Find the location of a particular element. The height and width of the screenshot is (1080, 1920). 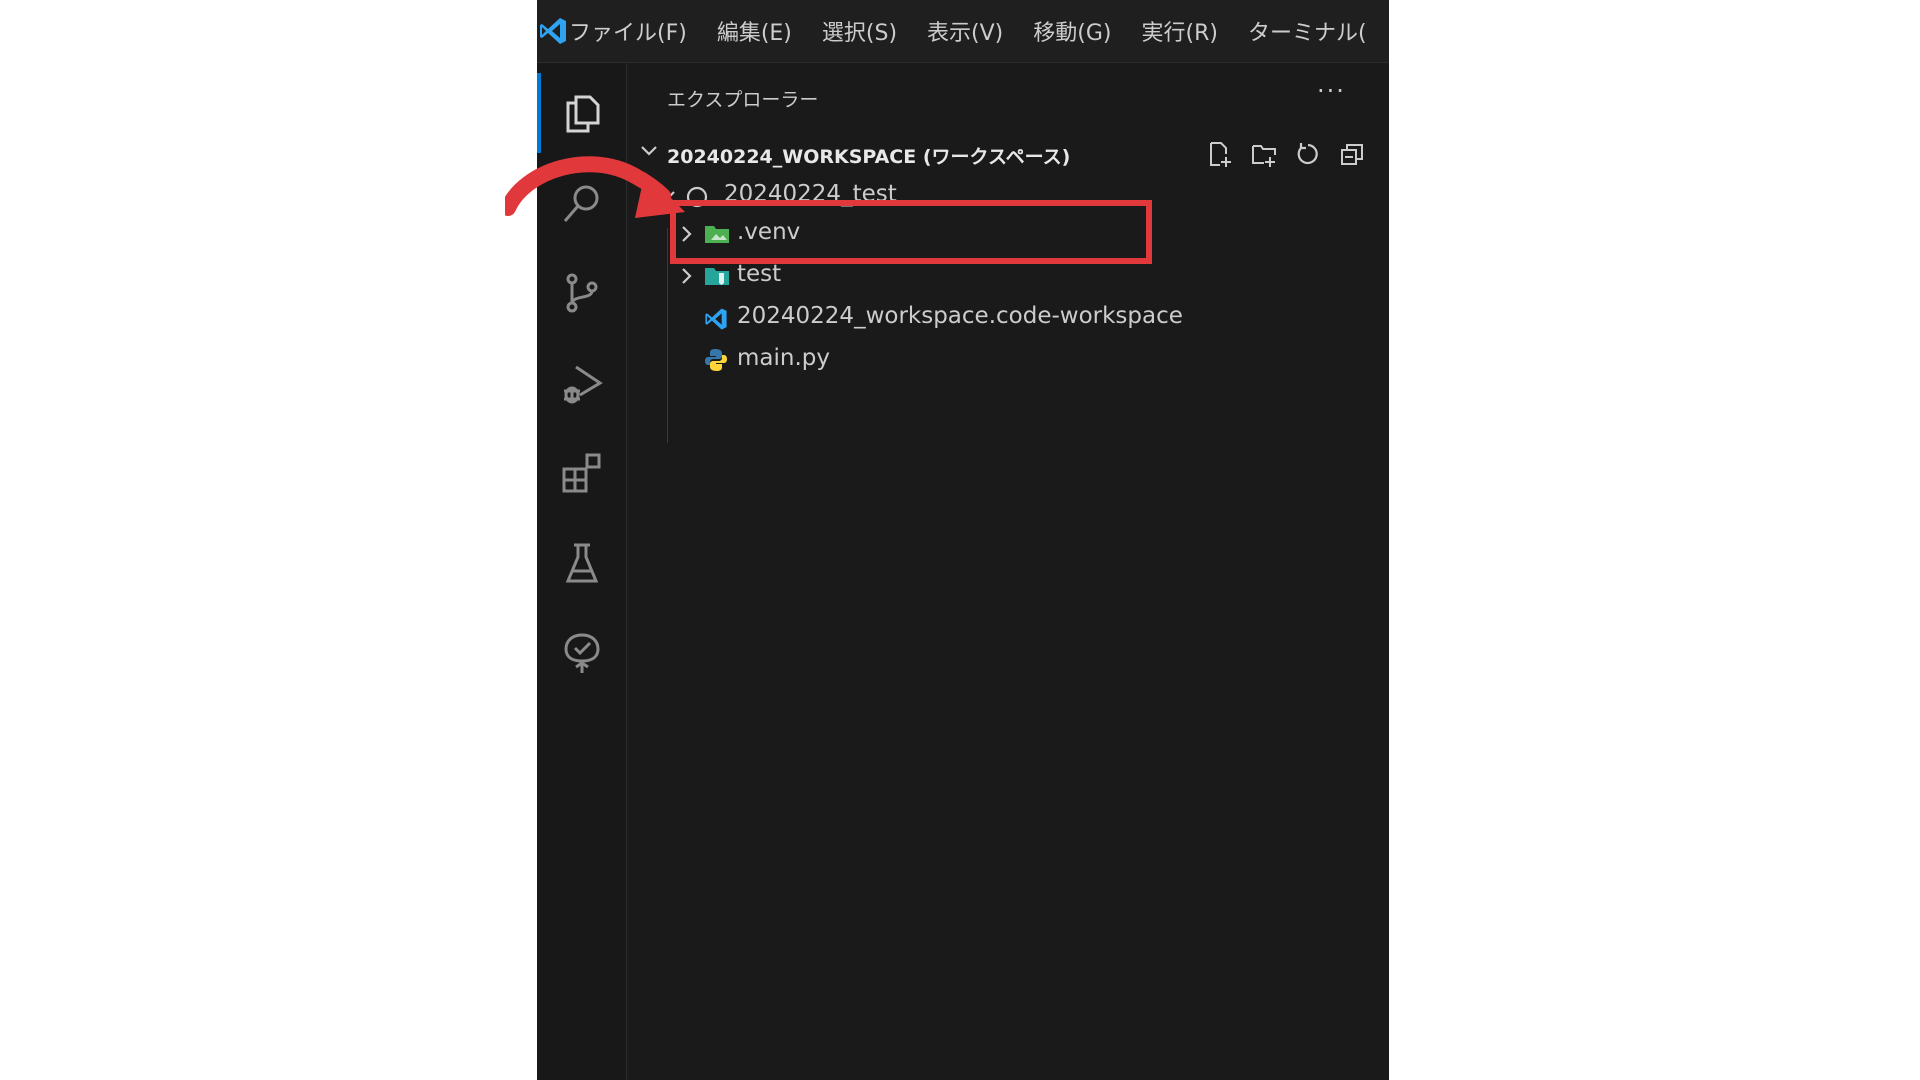

workspace-actions is located at coordinates (1286, 154).